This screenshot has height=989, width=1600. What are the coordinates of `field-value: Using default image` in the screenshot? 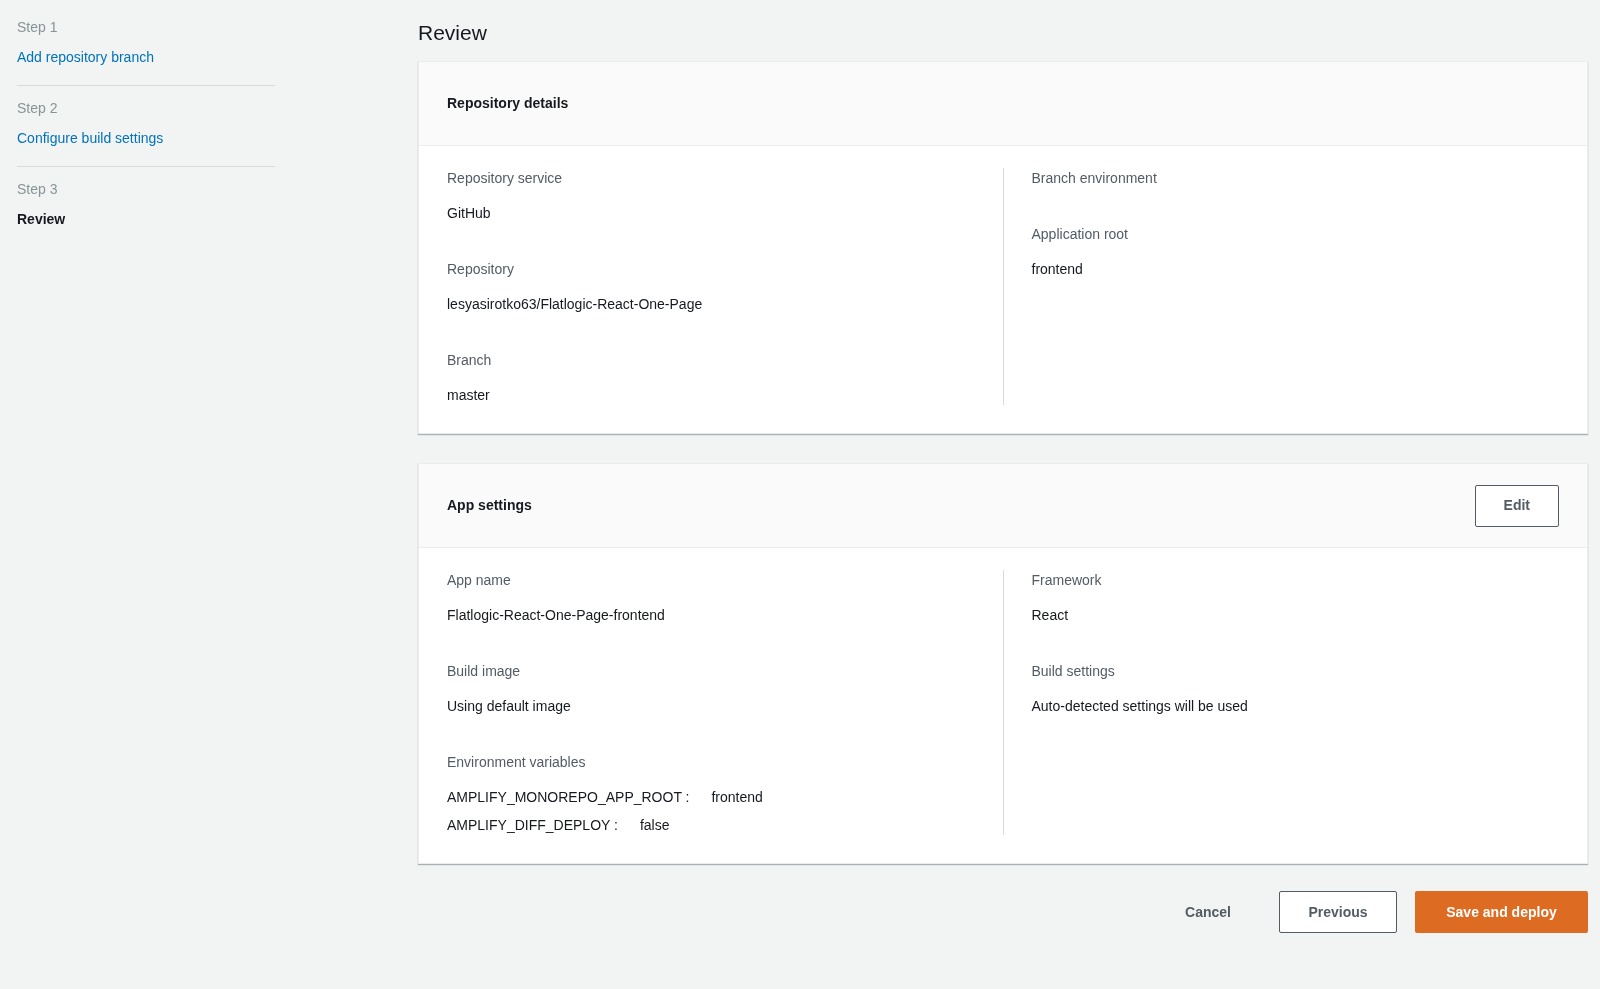 It's located at (509, 706).